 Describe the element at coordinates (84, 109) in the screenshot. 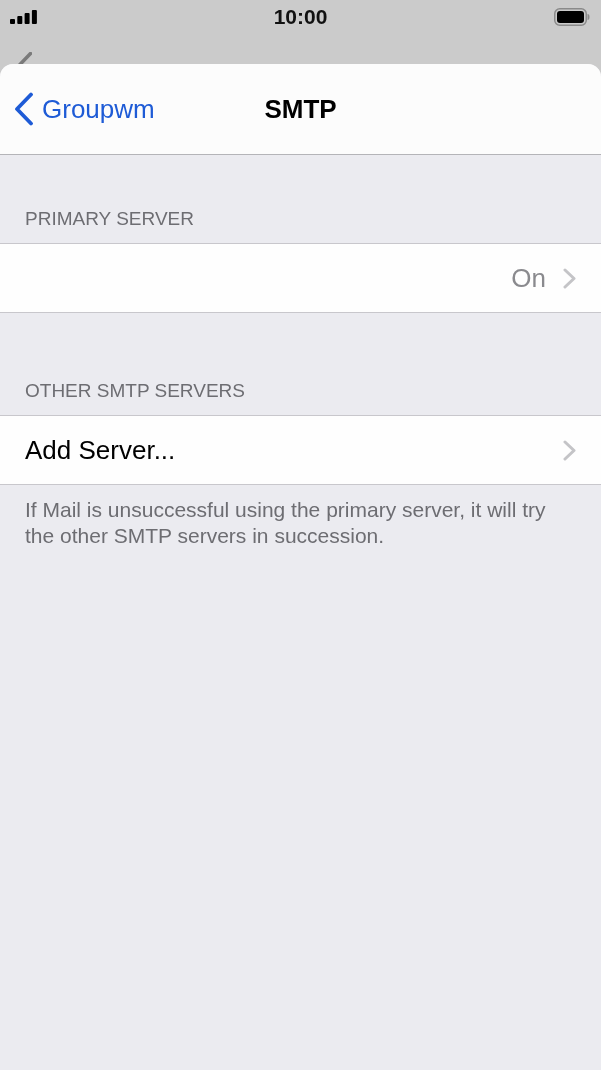

I see `back-button: Groupwm` at that location.